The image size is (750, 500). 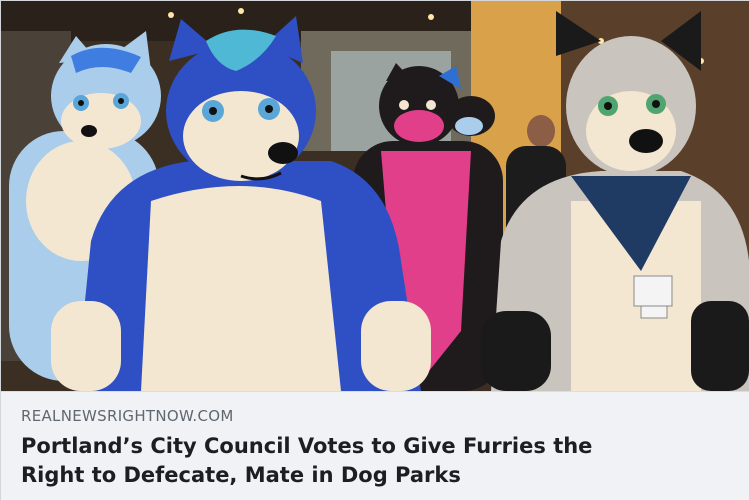 I want to click on headline-line-2: Right to Defecate, Mate in Dog Parks, so click(x=241, y=475).